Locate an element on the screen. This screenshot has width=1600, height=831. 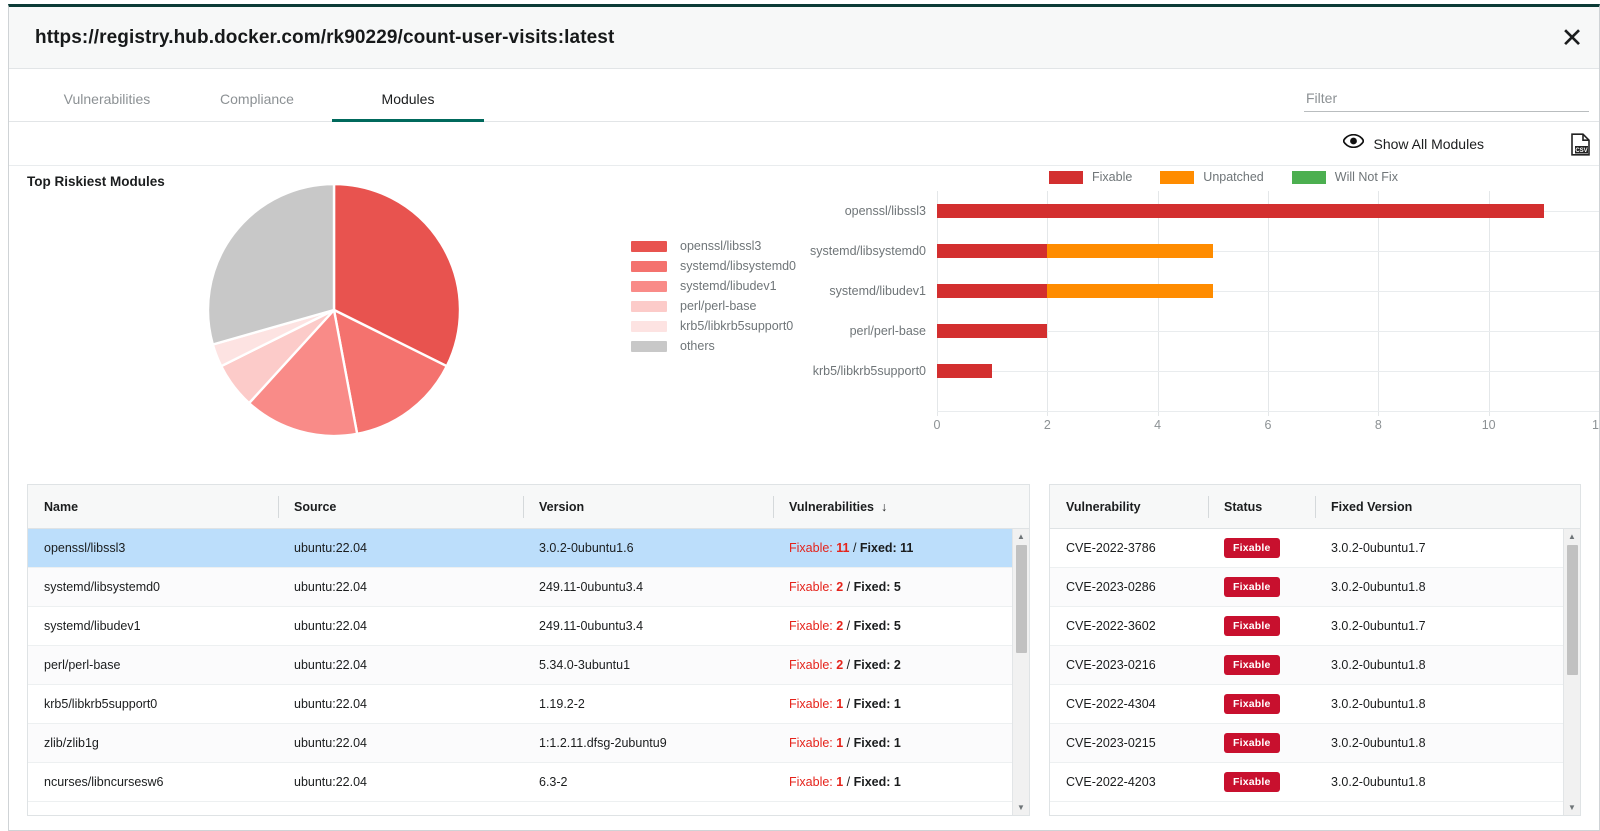
fixable-count: Fixable: 2 is located at coordinates (816, 665).